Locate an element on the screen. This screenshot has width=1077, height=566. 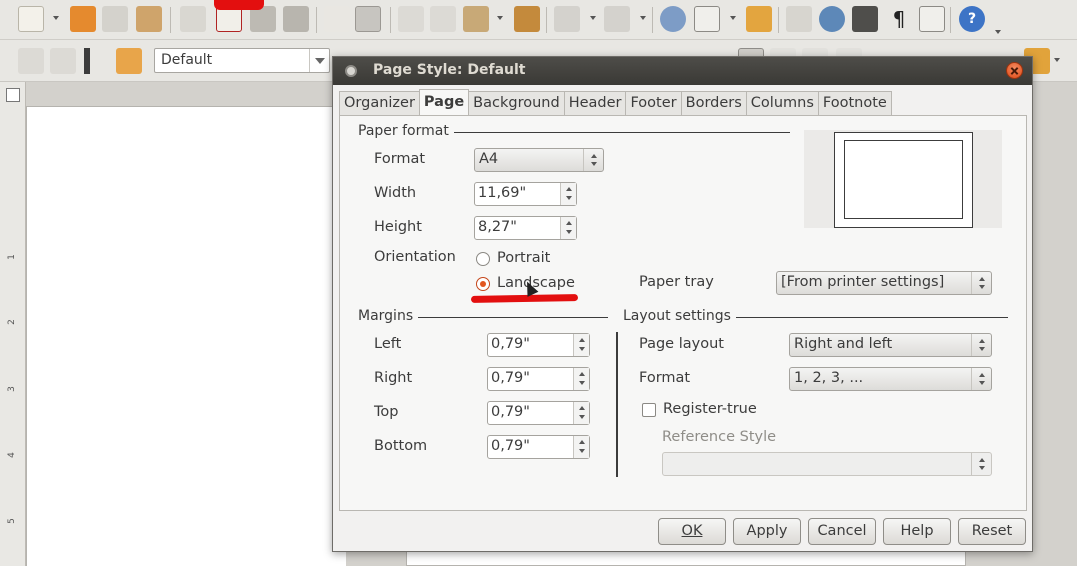
zoom-icon is located at coordinates (932, 19).